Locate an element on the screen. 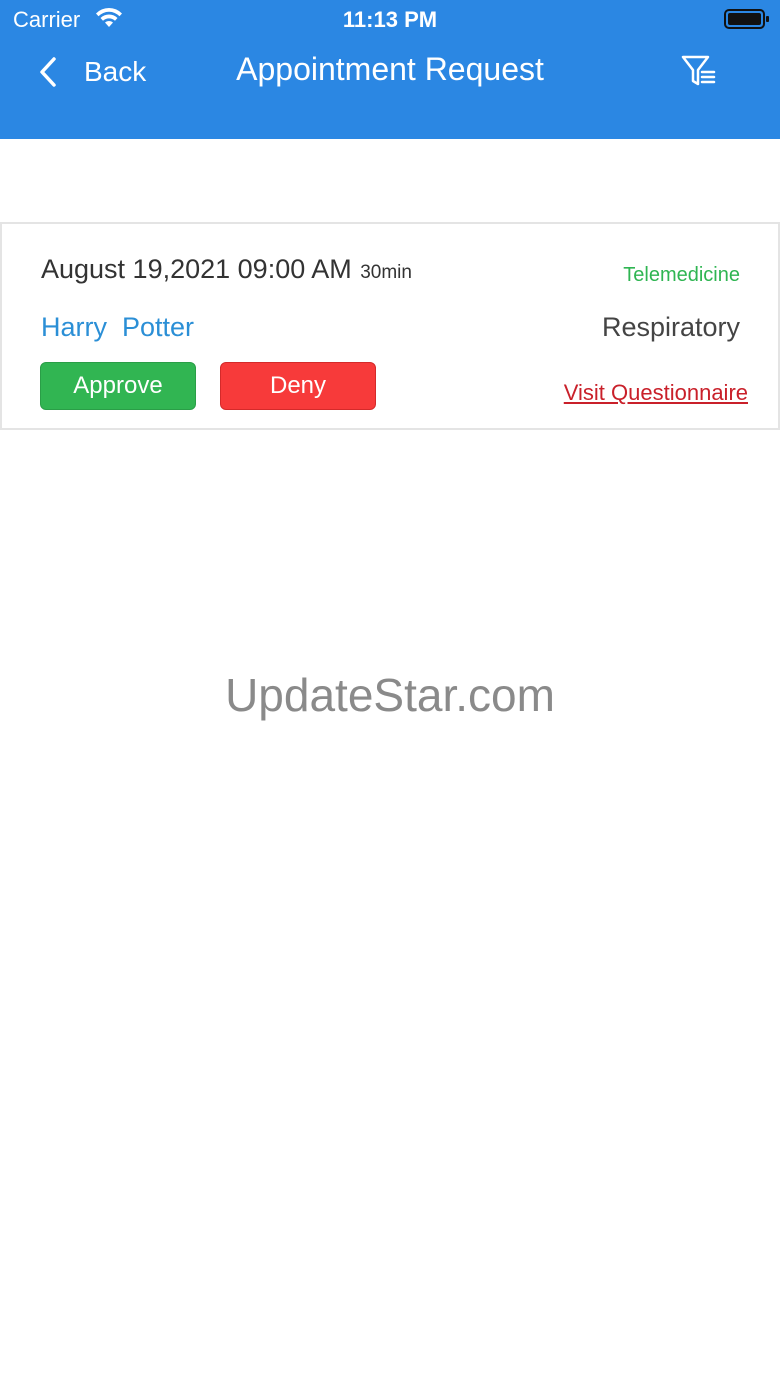 The width and height of the screenshot is (780, 1387). deny-button: Deny is located at coordinates (298, 386).